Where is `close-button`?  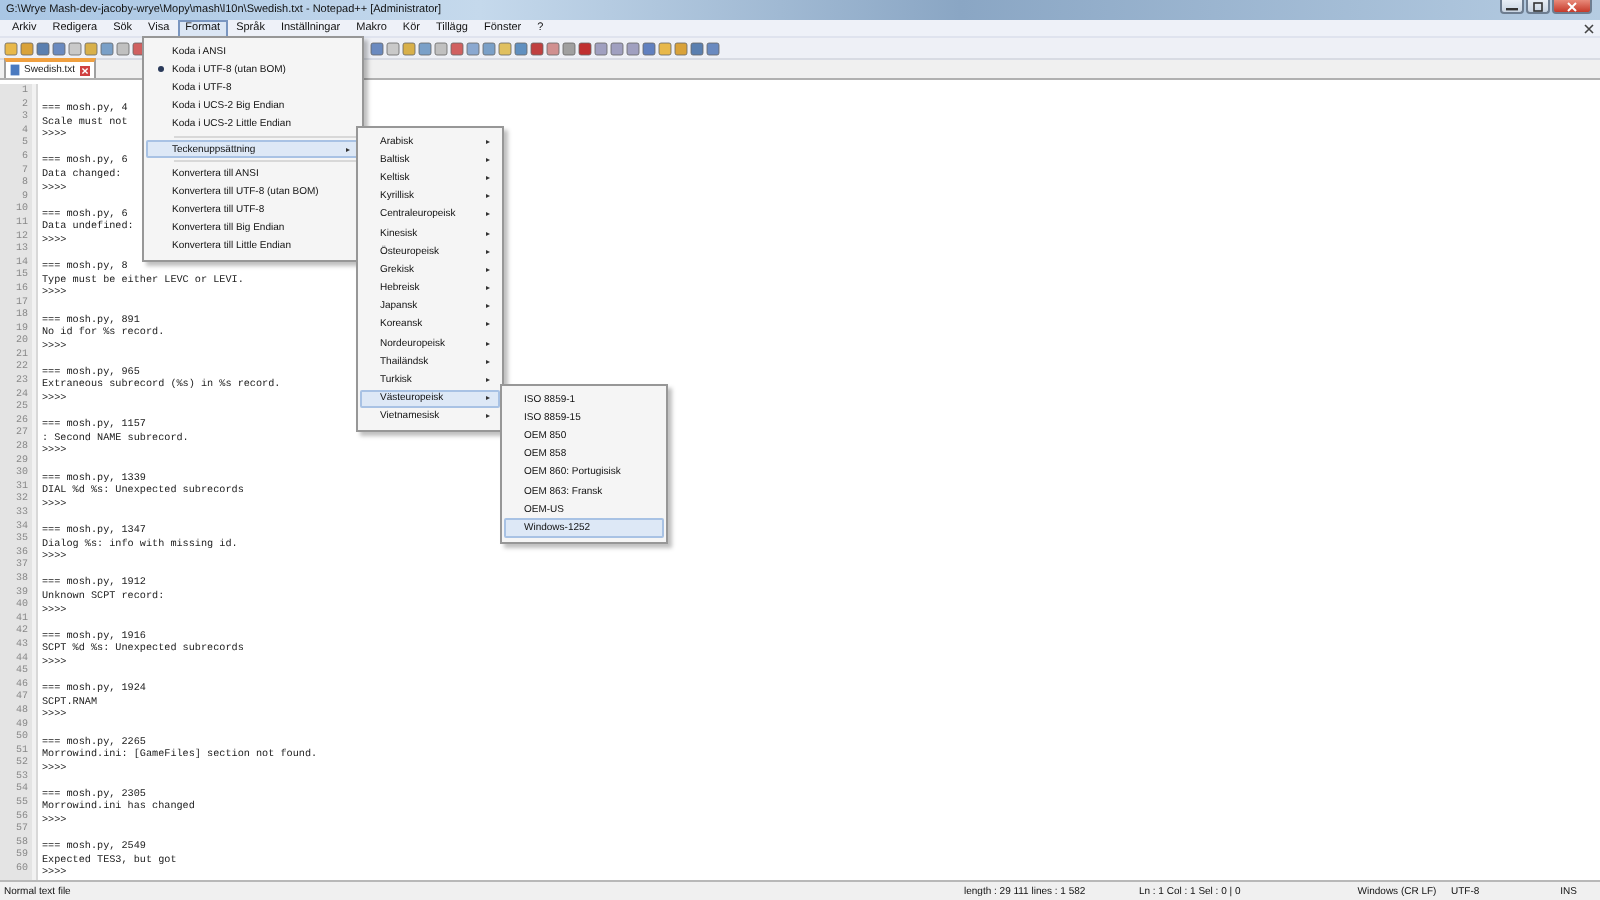
close-button is located at coordinates (1572, 7).